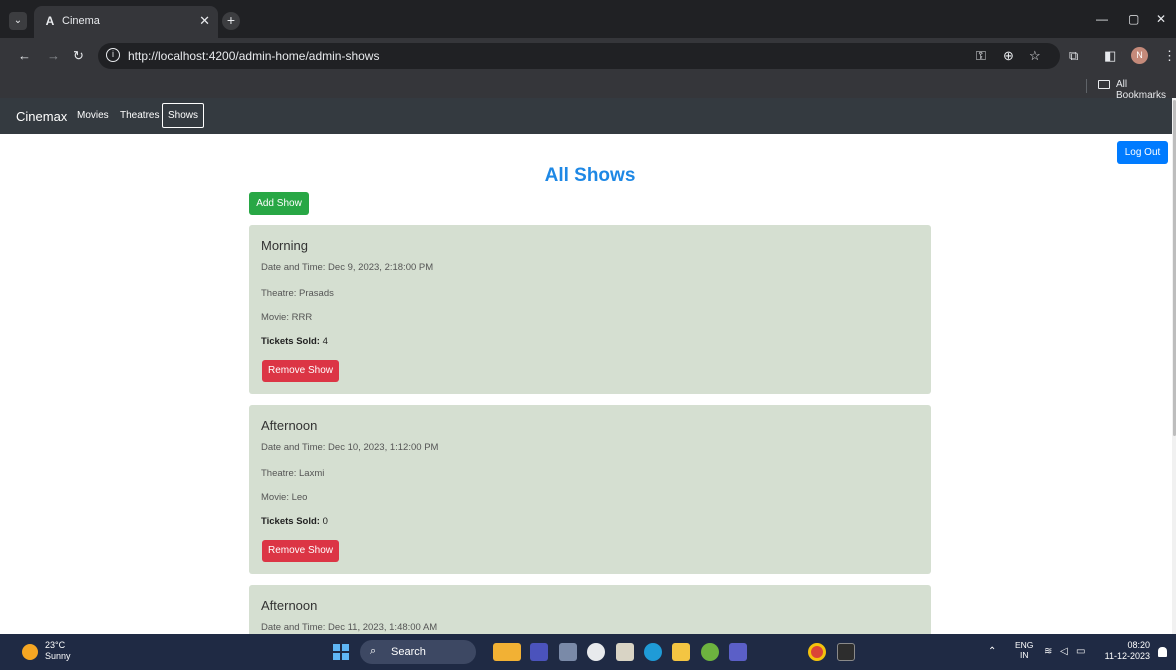  What do you see at coordinates (1035, 56) in the screenshot?
I see `bookmark-star-icon: ☆` at bounding box center [1035, 56].